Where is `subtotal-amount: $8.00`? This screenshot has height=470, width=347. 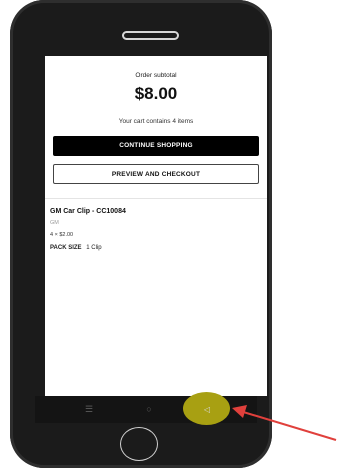
subtotal-amount: $8.00 is located at coordinates (156, 93).